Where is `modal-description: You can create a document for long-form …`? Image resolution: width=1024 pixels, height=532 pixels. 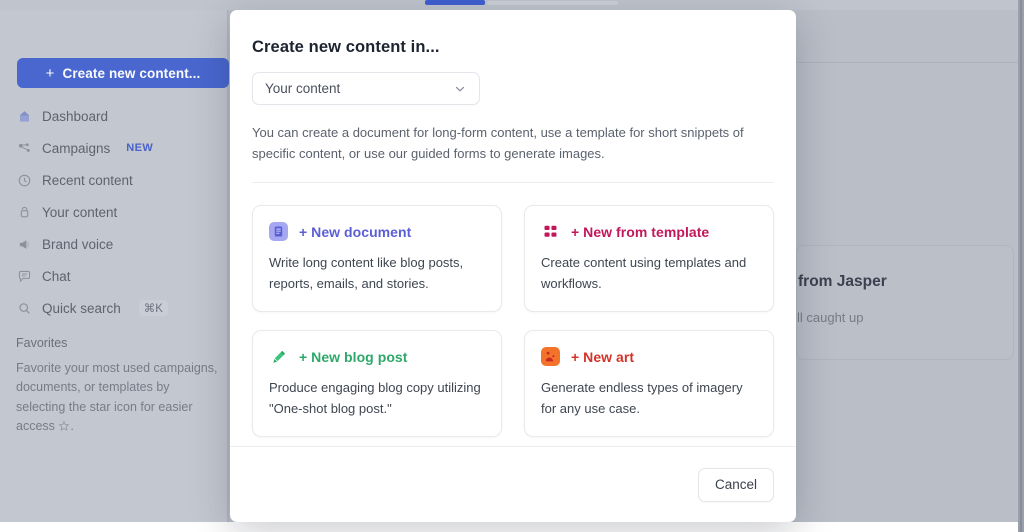 modal-description: You can create a document for long-form … is located at coordinates (498, 143).